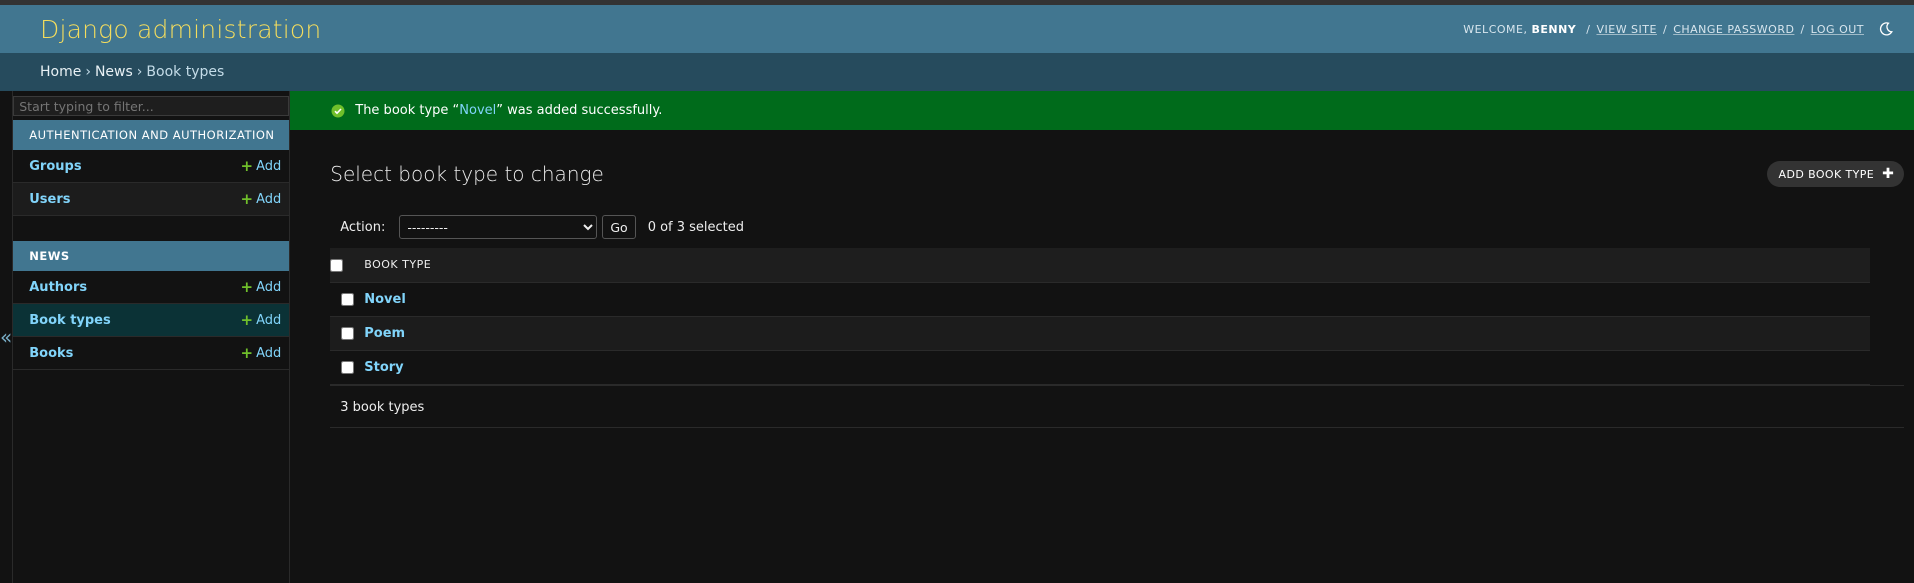 The width and height of the screenshot is (1914, 583). What do you see at coordinates (60, 72) in the screenshot?
I see `breadcrumb-home: Home` at bounding box center [60, 72].